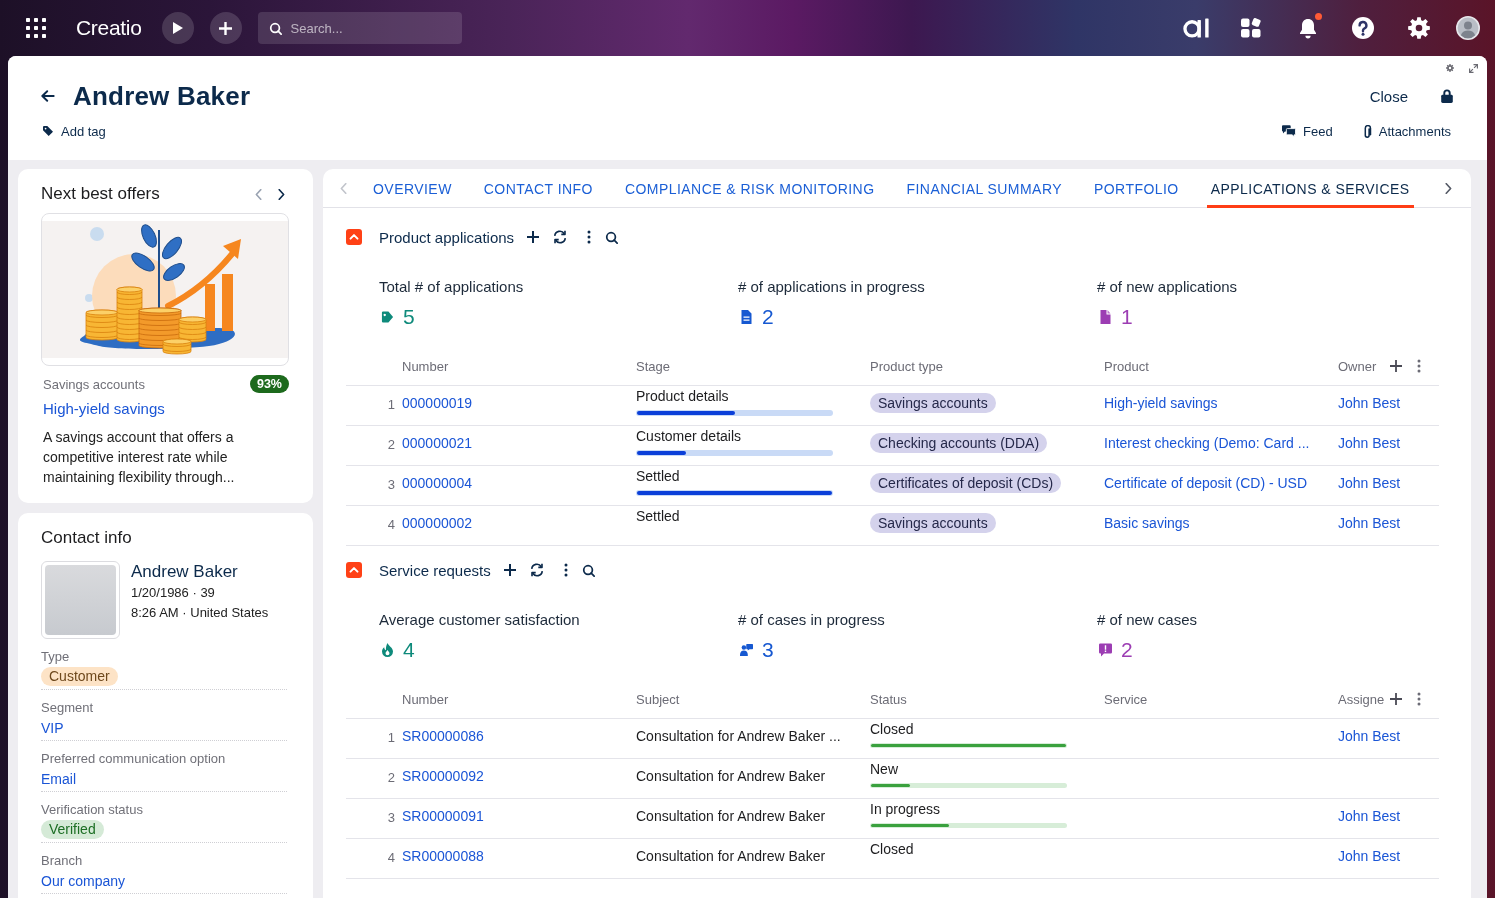 This screenshot has height=898, width=1495. I want to click on type-tag: Certificates of deposit (CDs), so click(966, 483).